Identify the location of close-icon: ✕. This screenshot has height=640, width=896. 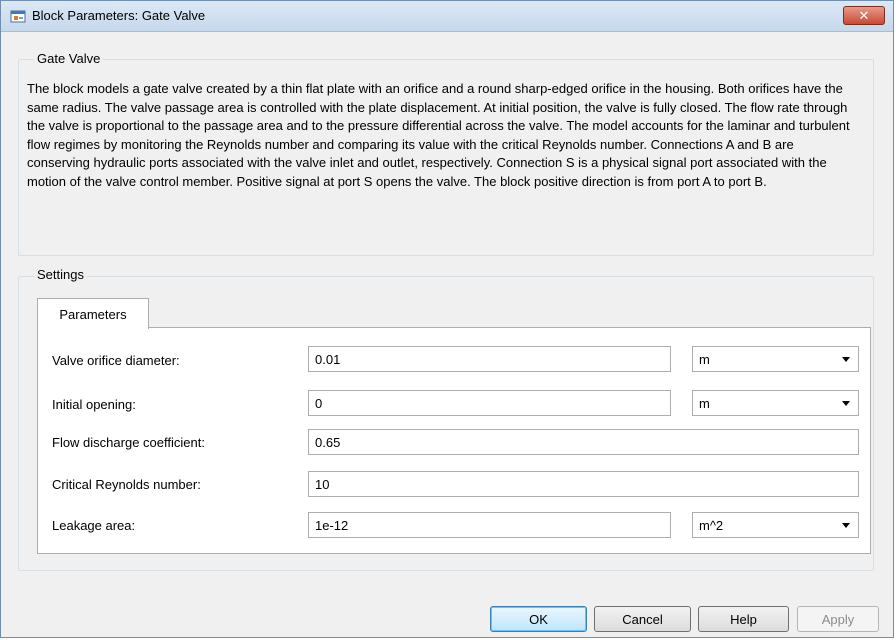
(864, 15).